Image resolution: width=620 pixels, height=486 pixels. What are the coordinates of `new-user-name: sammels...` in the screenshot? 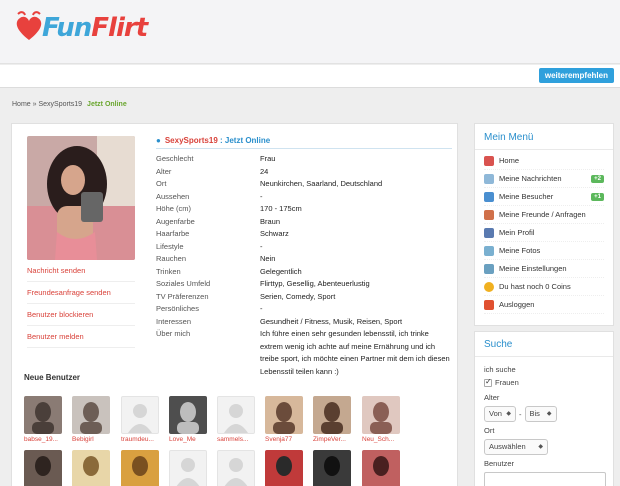 It's located at (236, 439).